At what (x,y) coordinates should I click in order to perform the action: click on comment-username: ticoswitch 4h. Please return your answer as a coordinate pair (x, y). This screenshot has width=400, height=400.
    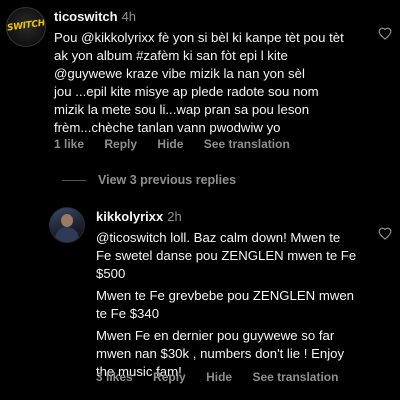
    Looking at the image, I should click on (95, 16).